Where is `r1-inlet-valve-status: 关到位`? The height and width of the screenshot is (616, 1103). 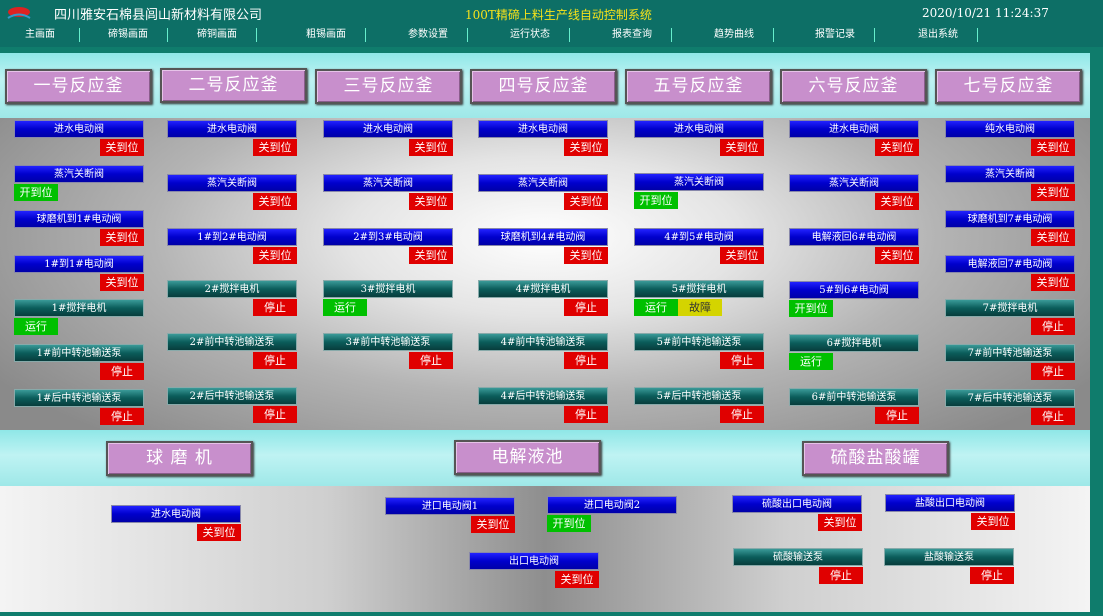 r1-inlet-valve-status: 关到位 is located at coordinates (122, 147).